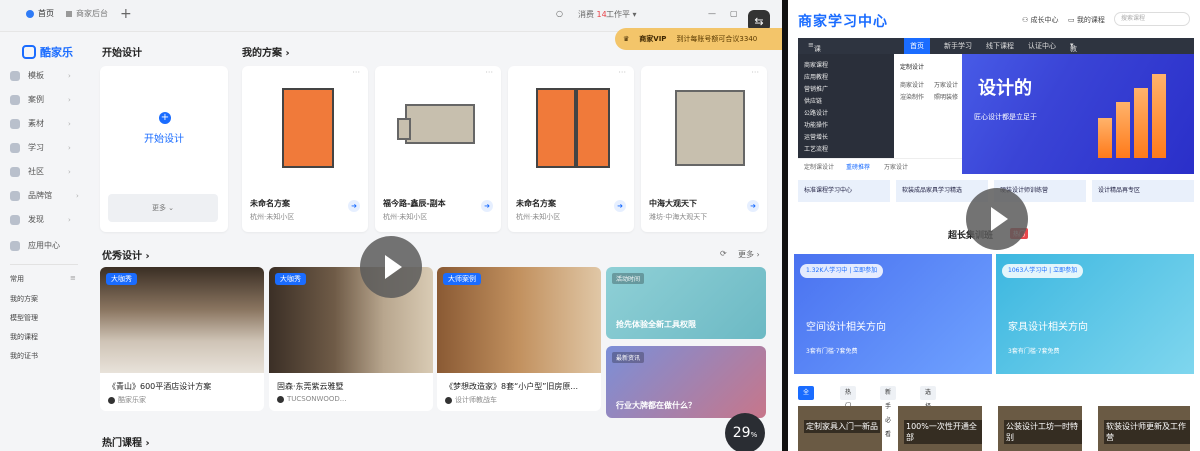 This screenshot has width=1200, height=451. What do you see at coordinates (734, 13) in the screenshot?
I see `window-icon: ▢` at bounding box center [734, 13].